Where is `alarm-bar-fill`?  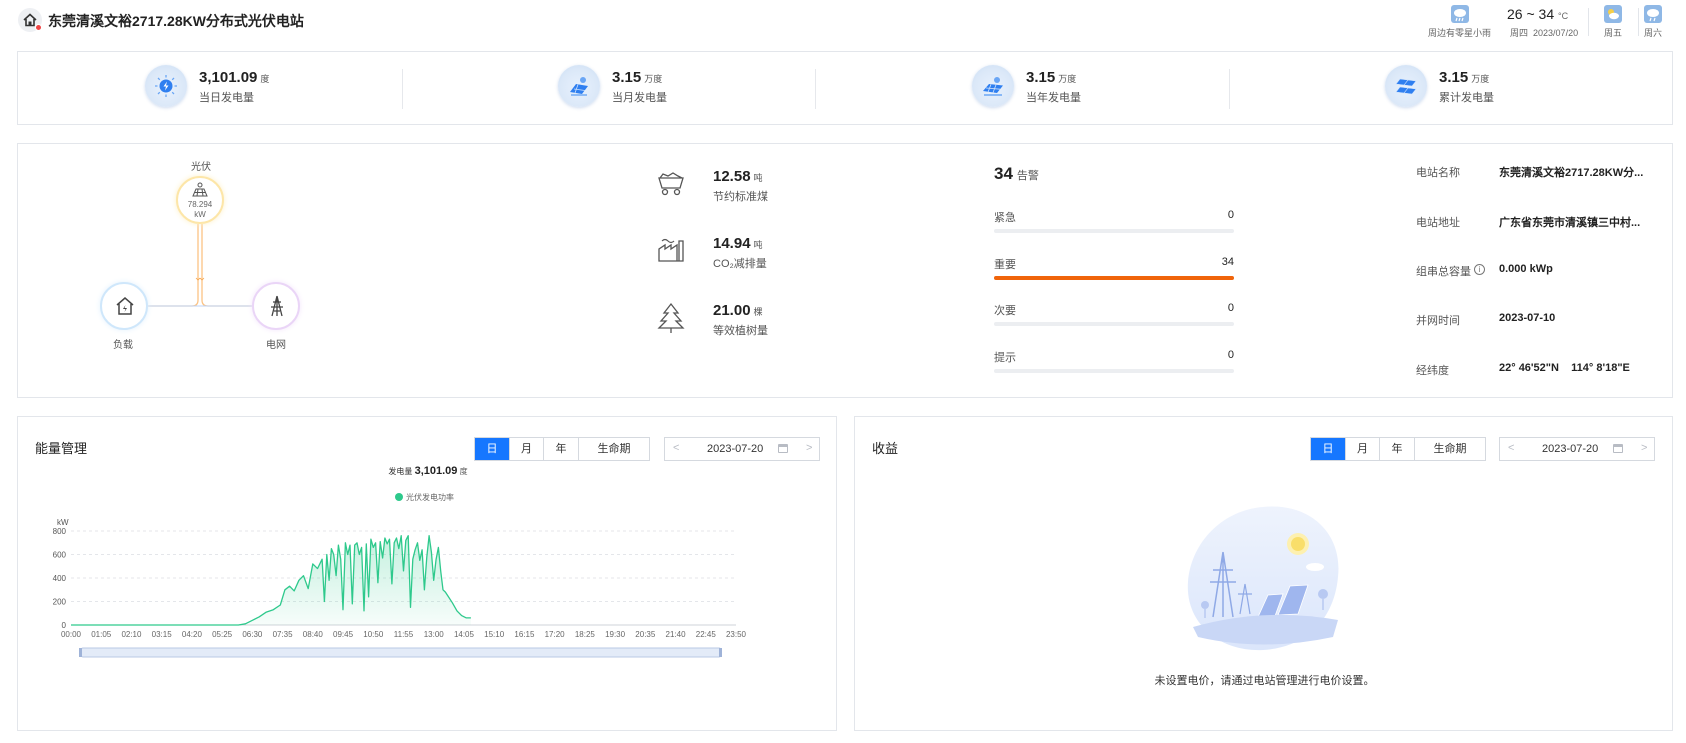
alarm-bar-fill is located at coordinates (1114, 278).